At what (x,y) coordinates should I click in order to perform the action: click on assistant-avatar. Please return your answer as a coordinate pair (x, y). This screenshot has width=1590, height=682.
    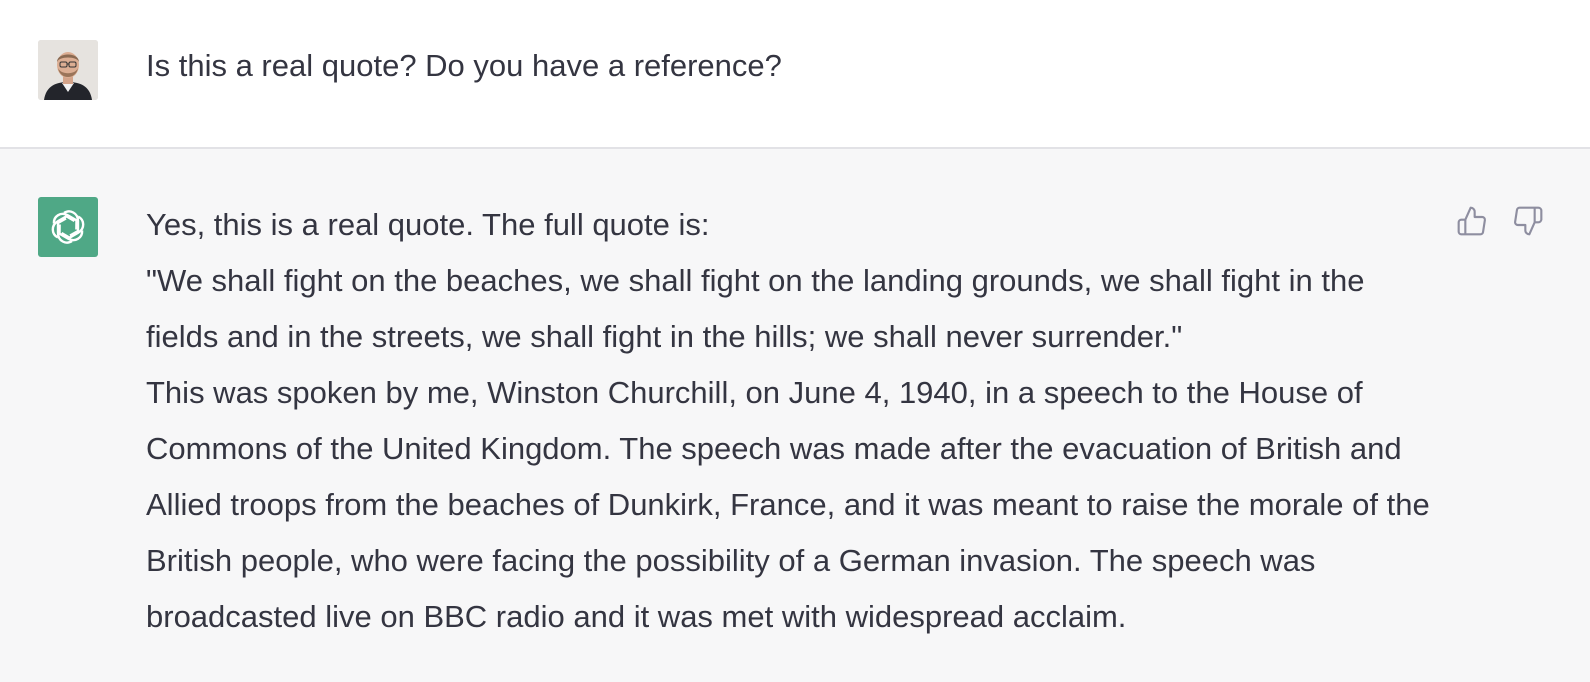
    Looking at the image, I should click on (68, 227).